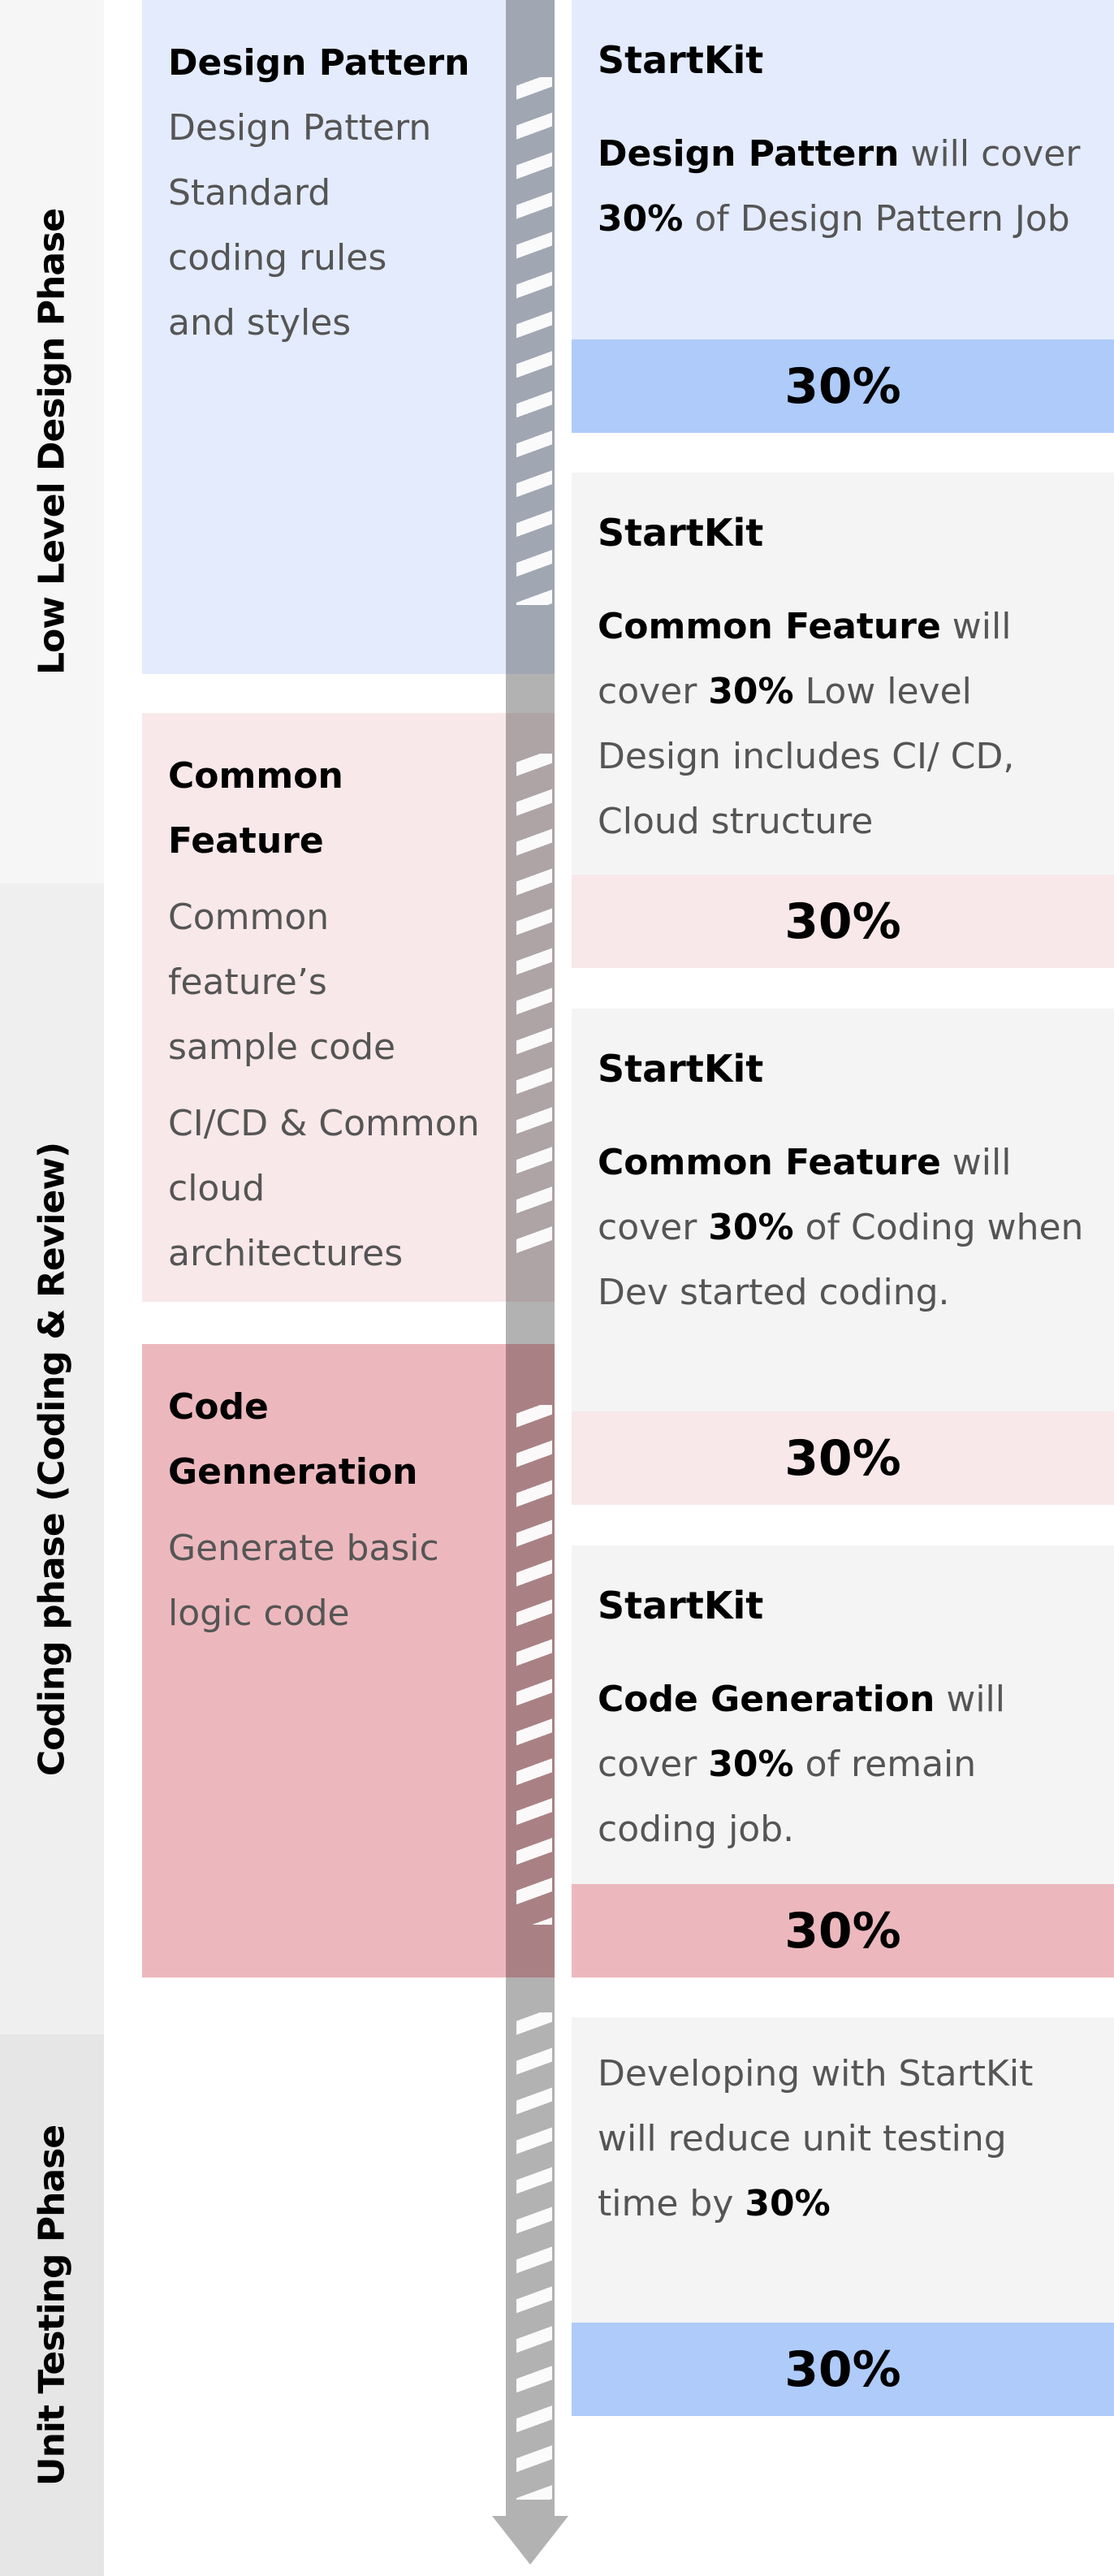 The width and height of the screenshot is (1114, 2576). What do you see at coordinates (282, 983) in the screenshot?
I see `feature-description: Common feature’s sample code` at bounding box center [282, 983].